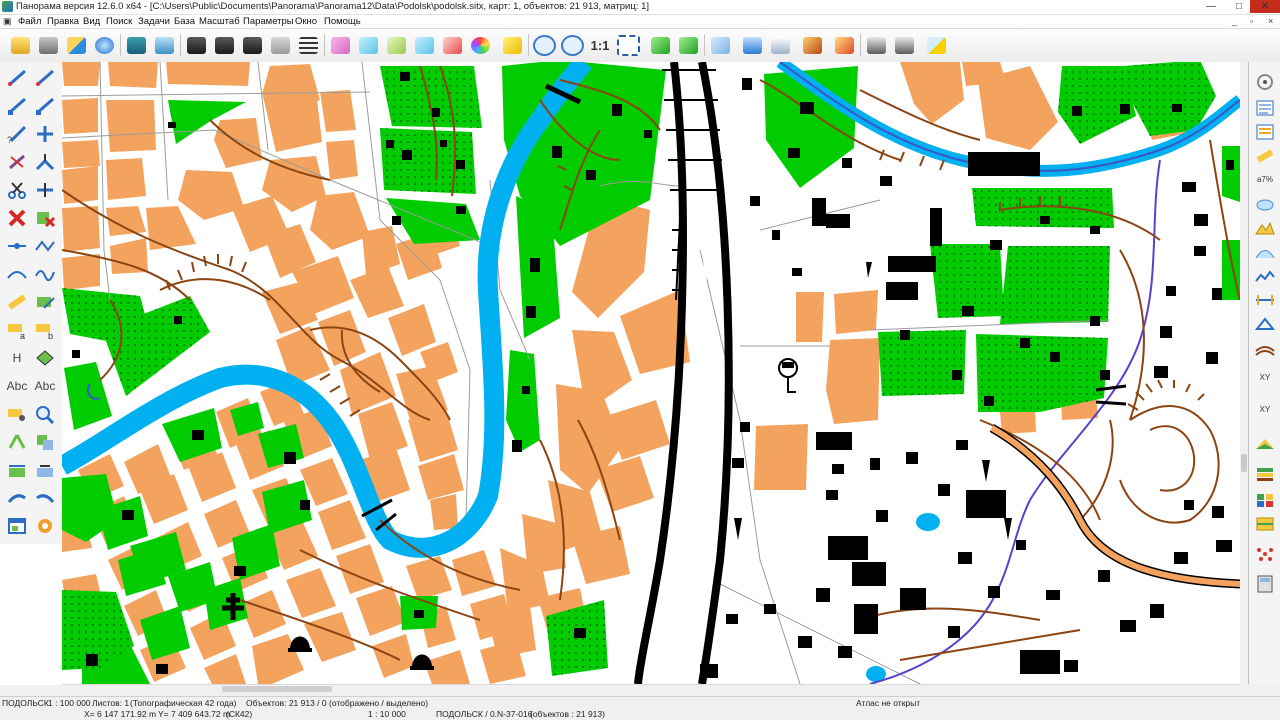 This screenshot has width=1280, height=720. I want to click on list-view-button, so click(1265, 132).